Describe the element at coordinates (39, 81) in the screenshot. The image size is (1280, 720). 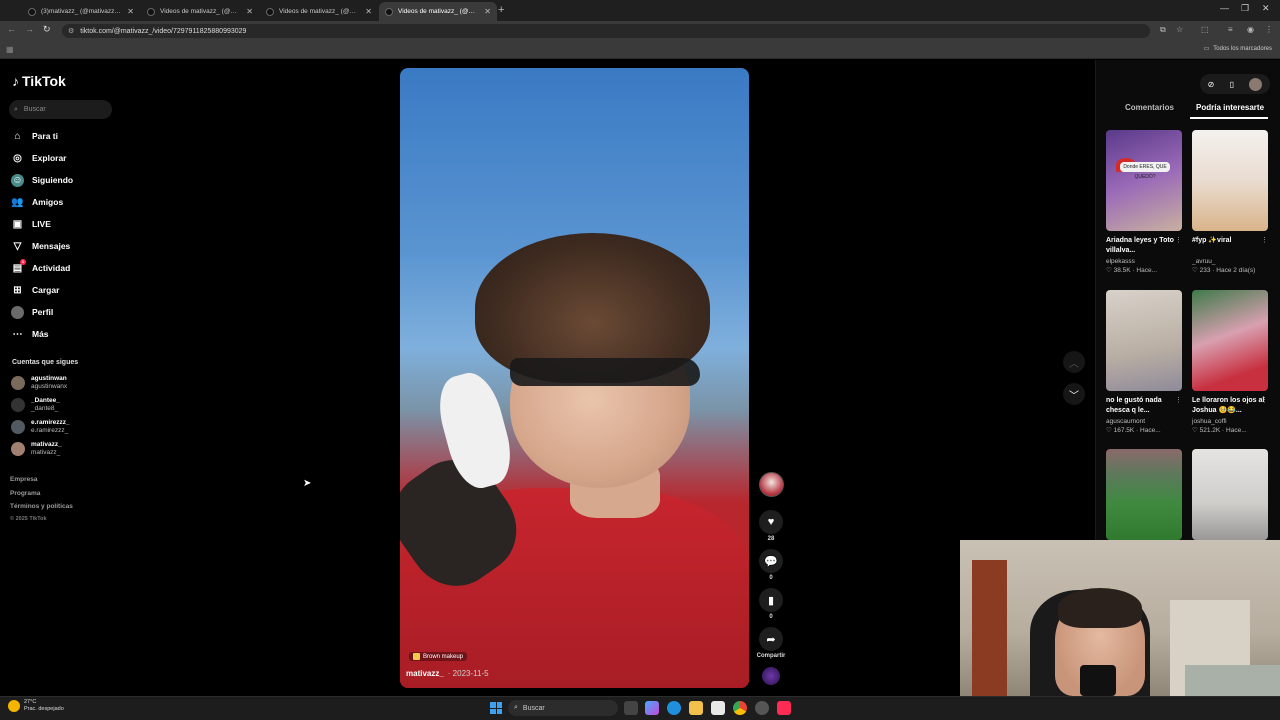
I see `tiktok-logo: ♪ TikTok` at that location.